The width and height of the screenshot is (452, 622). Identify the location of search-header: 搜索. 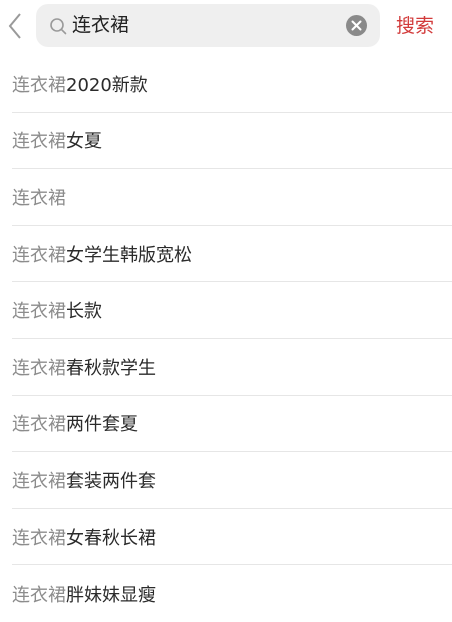
(226, 26).